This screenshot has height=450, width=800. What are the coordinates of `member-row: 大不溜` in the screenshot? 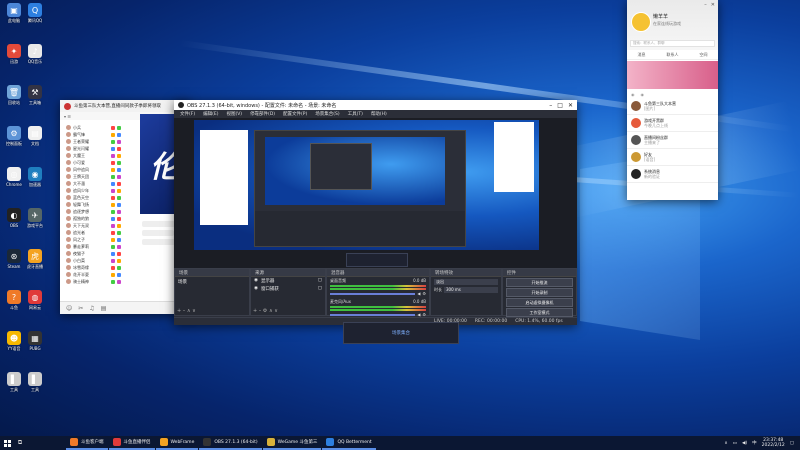 It's located at (100, 183).